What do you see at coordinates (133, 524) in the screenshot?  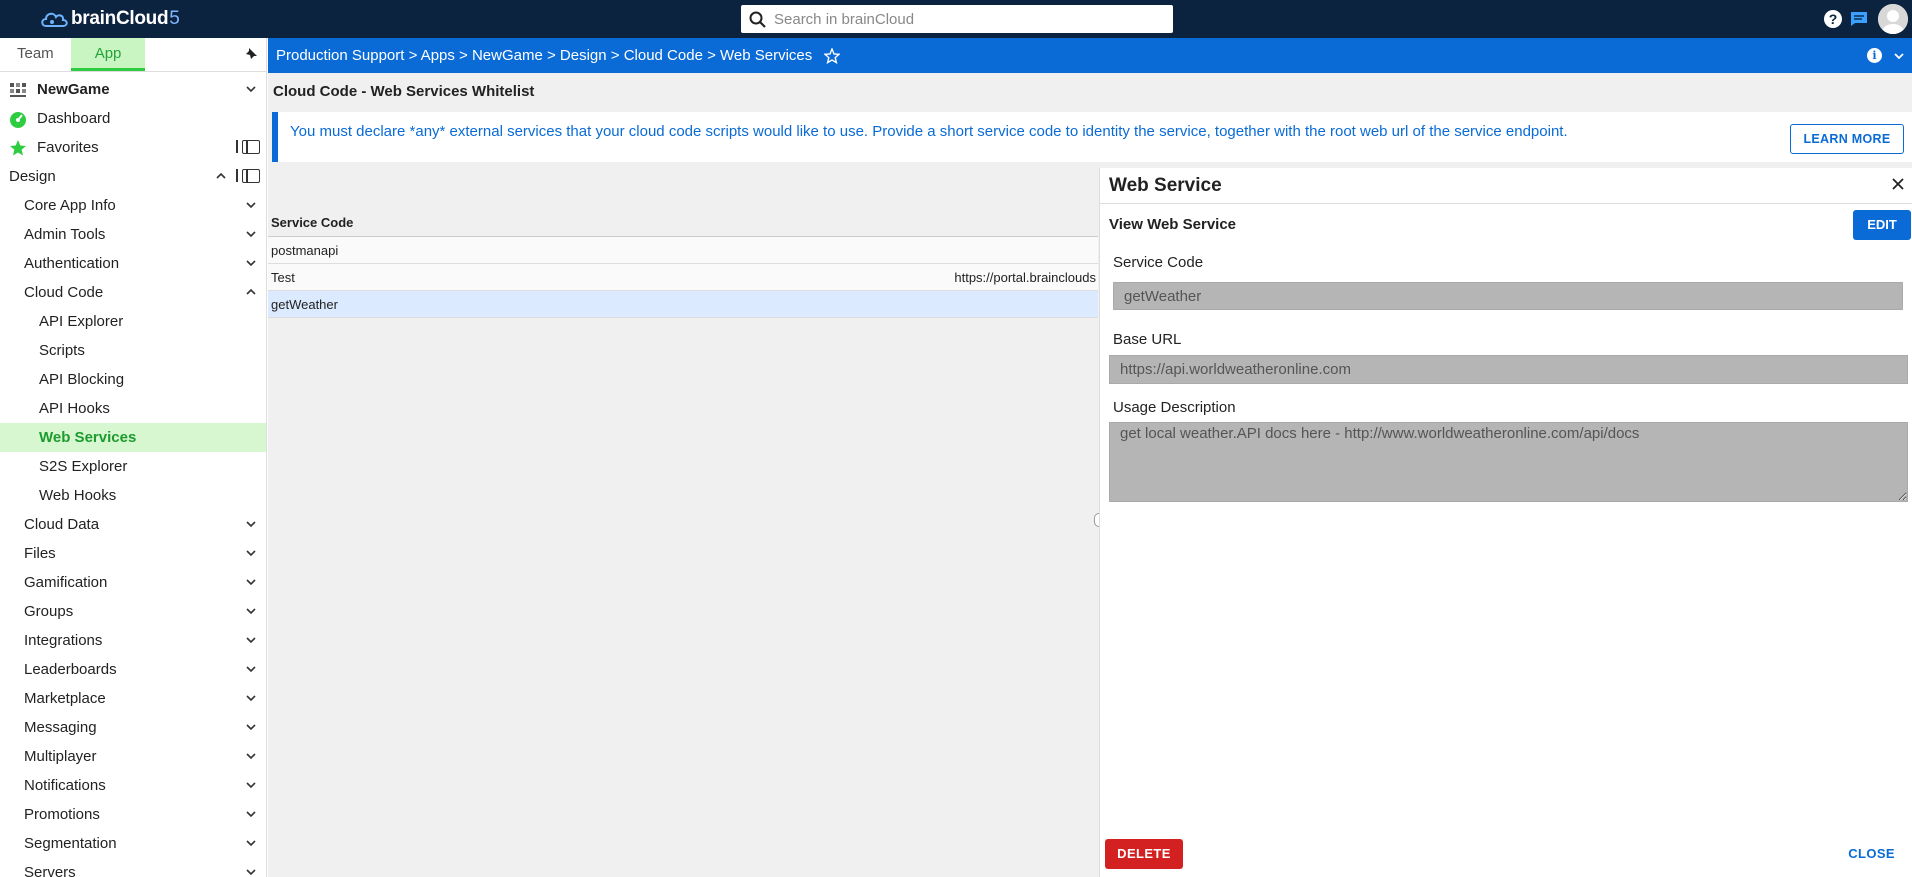 I see `sidebar-item-cloud-data: Cloud Data` at bounding box center [133, 524].